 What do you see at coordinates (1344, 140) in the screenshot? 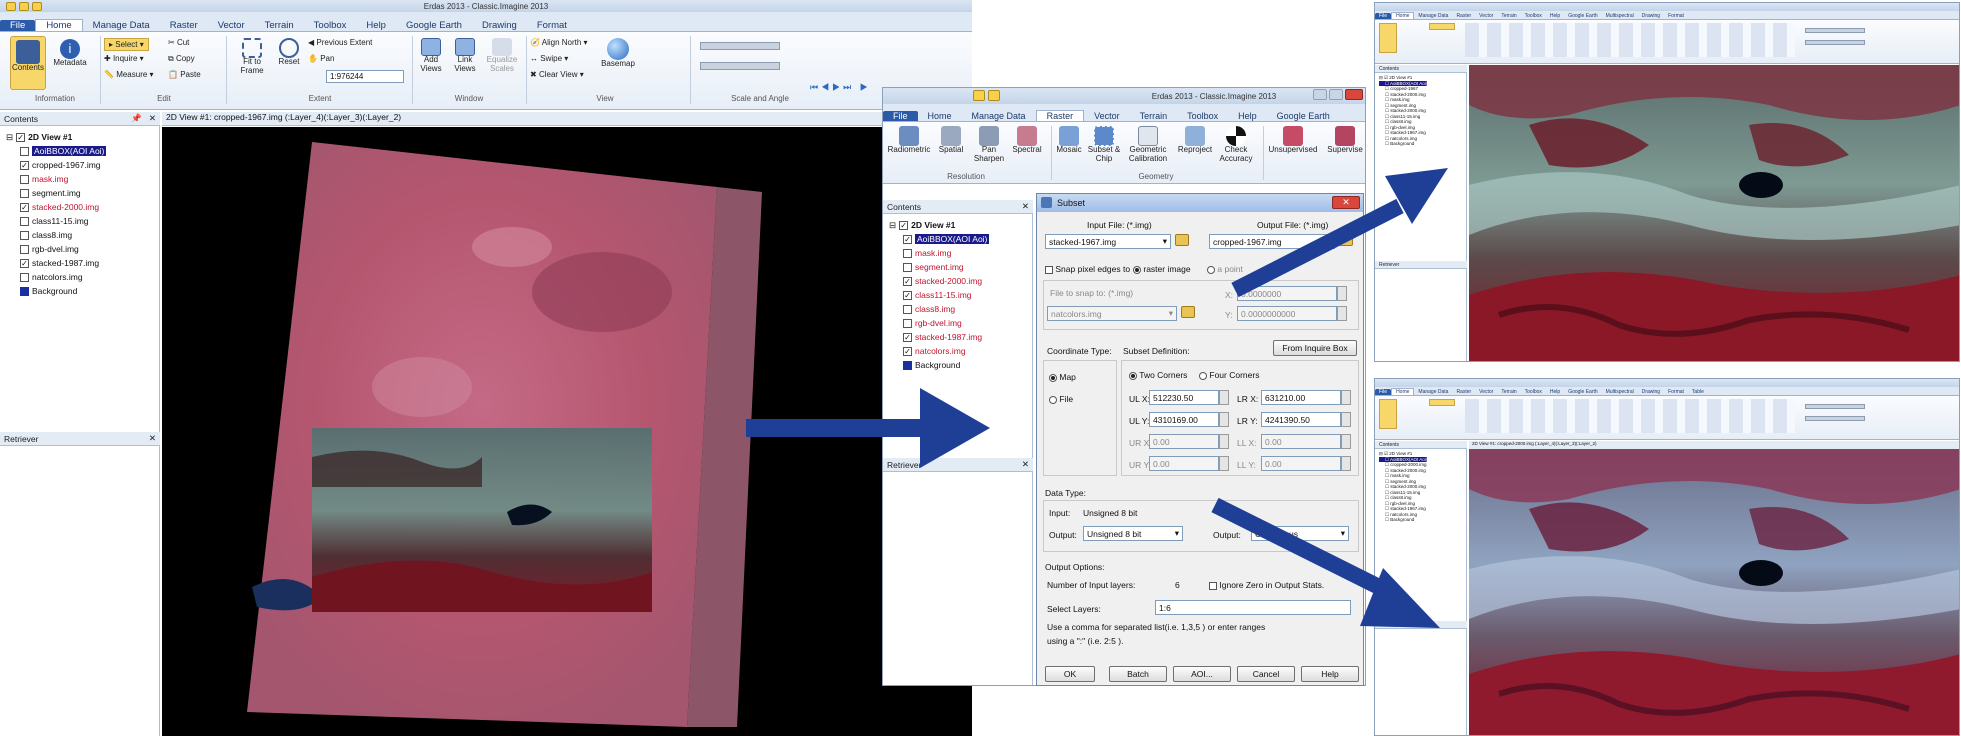
I see `supervised-button: Supervise` at bounding box center [1344, 140].